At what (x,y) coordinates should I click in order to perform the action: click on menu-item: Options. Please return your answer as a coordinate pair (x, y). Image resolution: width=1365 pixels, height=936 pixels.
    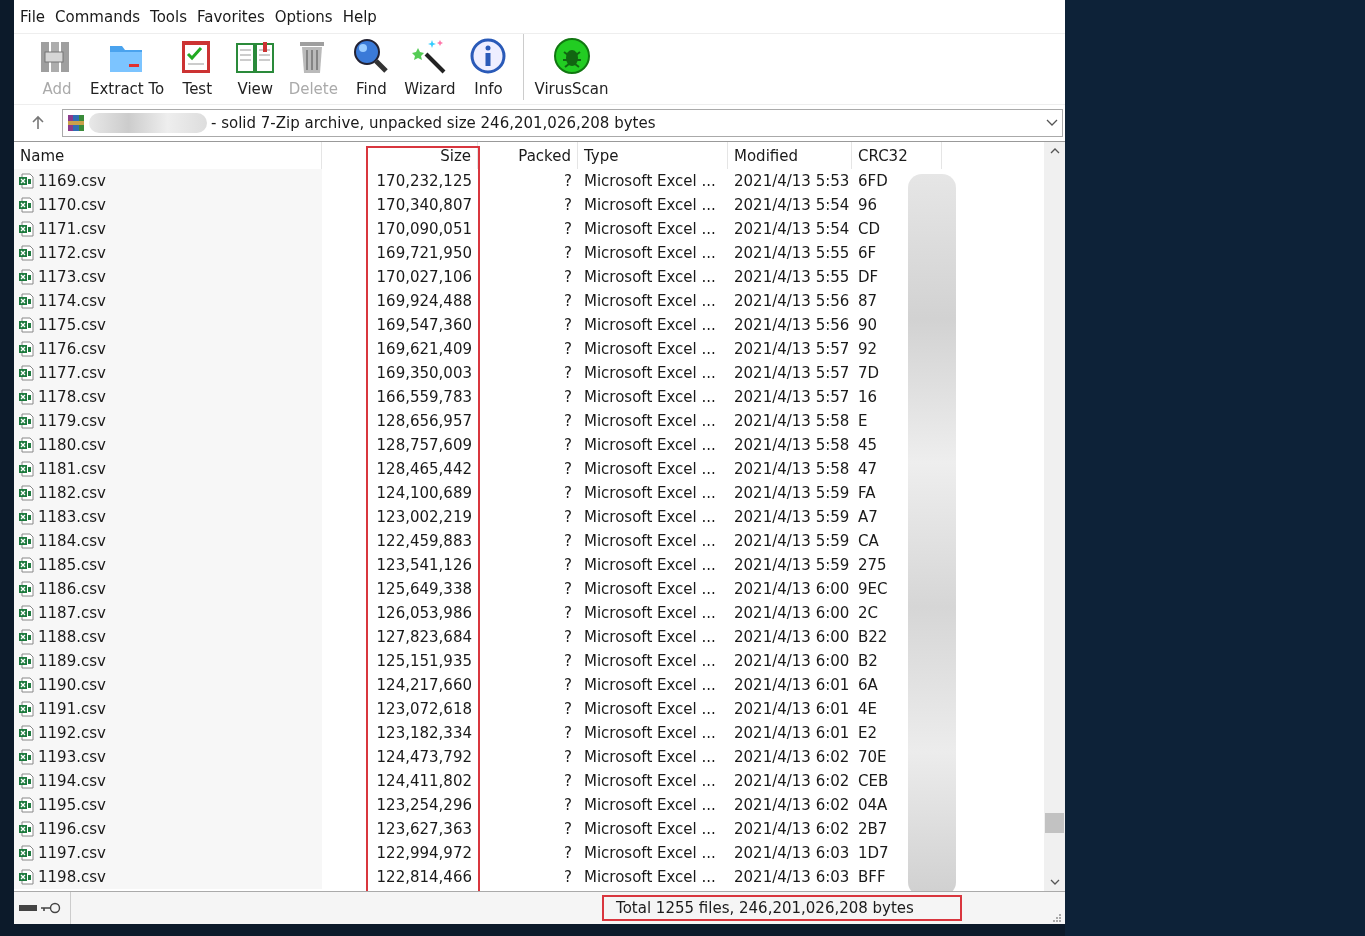
    Looking at the image, I should click on (303, 16).